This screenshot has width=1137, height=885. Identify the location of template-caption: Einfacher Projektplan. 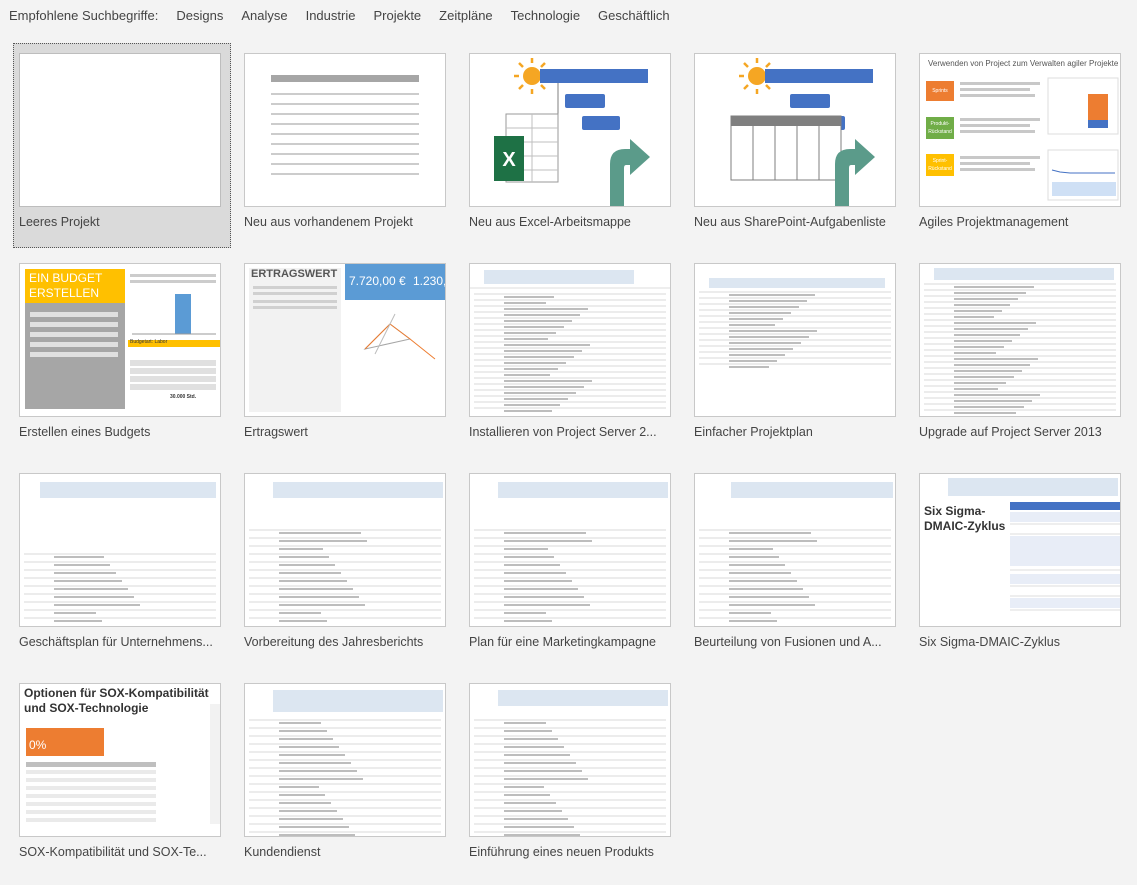
(753, 432).